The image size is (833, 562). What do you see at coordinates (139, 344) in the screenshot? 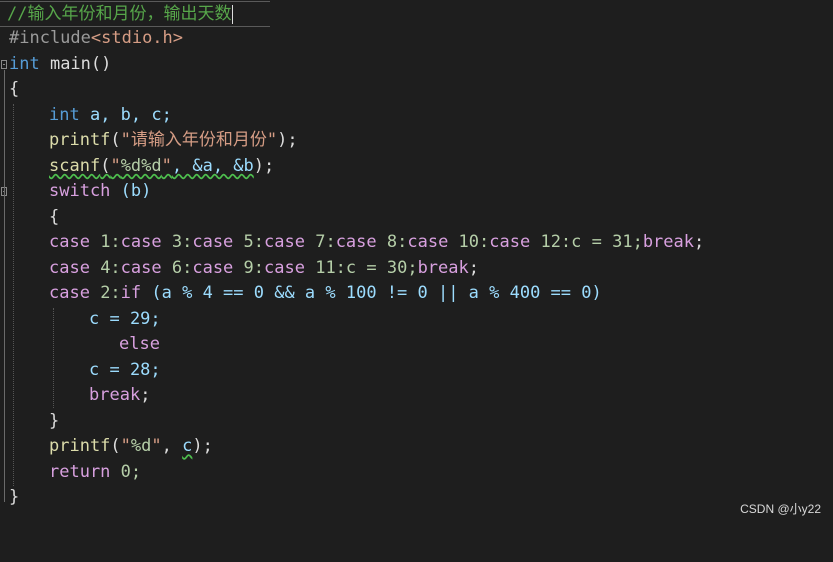
I see `keyword-else: else` at bounding box center [139, 344].